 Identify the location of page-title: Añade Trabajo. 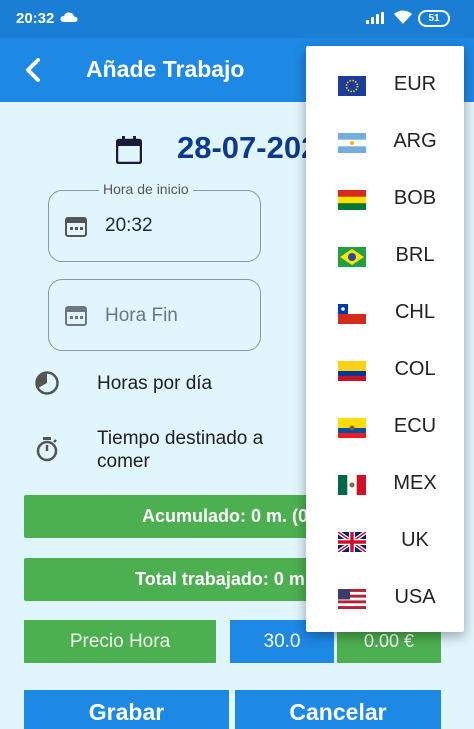
(165, 69).